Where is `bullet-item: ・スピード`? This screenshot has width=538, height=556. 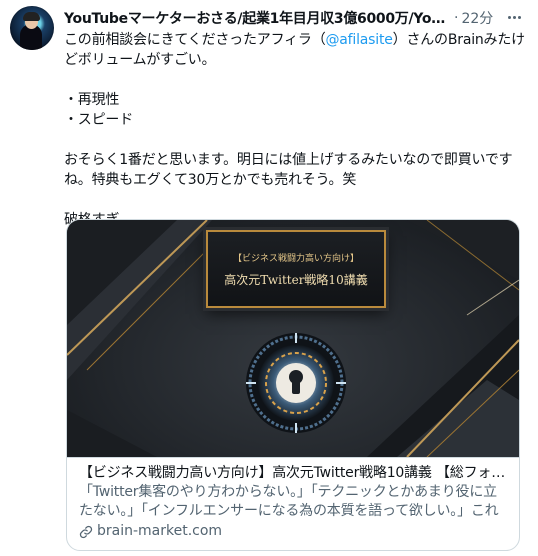 bullet-item: ・スピード is located at coordinates (98, 120).